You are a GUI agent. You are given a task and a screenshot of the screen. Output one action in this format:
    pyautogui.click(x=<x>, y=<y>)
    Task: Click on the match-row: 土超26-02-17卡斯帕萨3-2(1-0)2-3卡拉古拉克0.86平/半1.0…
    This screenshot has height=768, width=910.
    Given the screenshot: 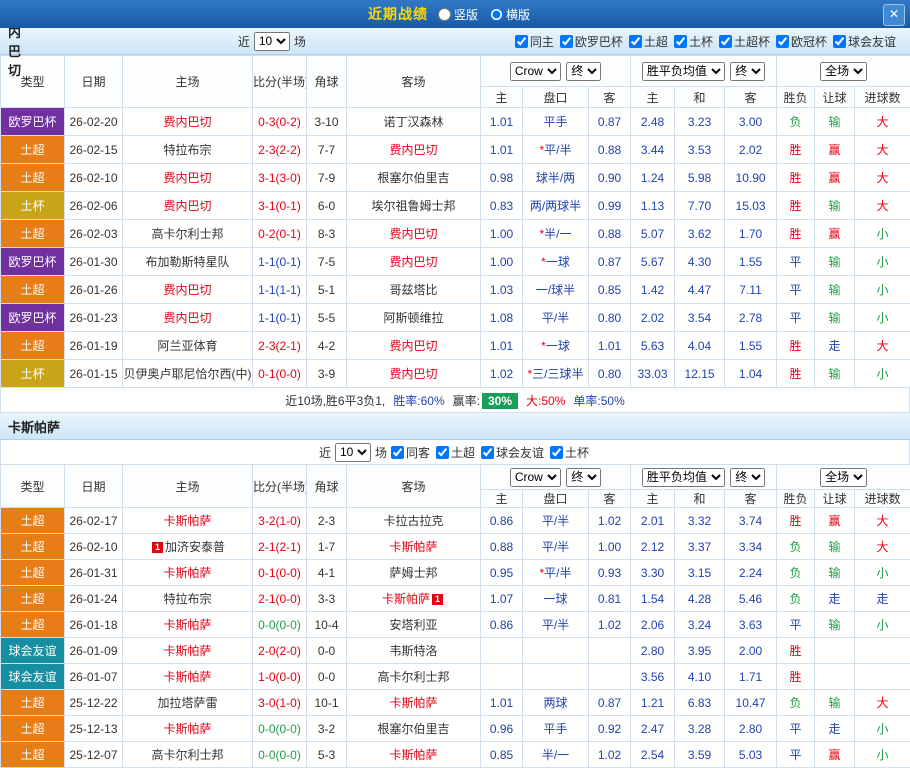 What is the action you would take?
    pyautogui.click(x=455, y=521)
    